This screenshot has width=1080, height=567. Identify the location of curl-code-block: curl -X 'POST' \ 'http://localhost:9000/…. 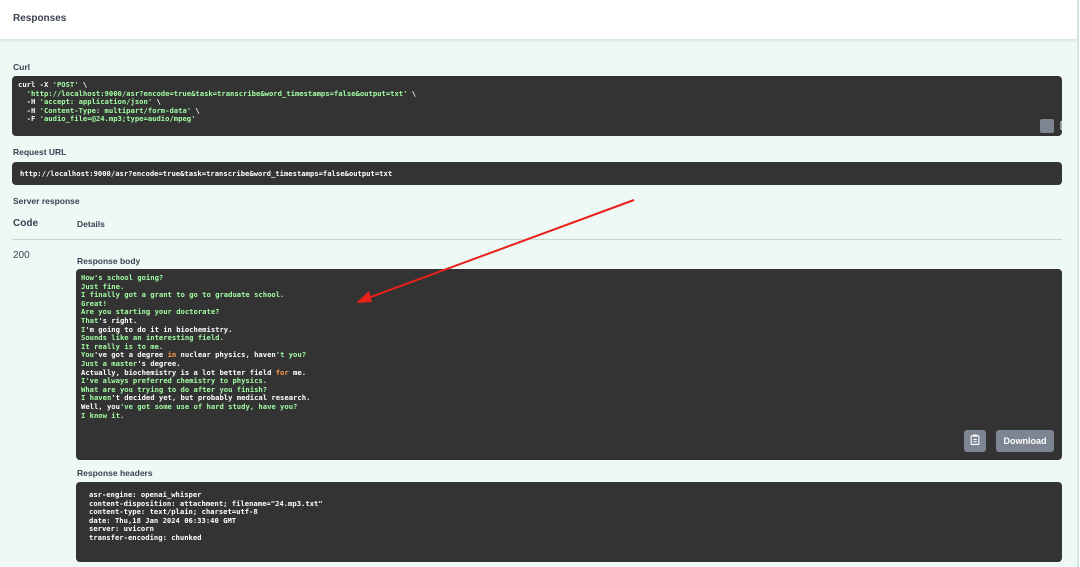
(537, 106).